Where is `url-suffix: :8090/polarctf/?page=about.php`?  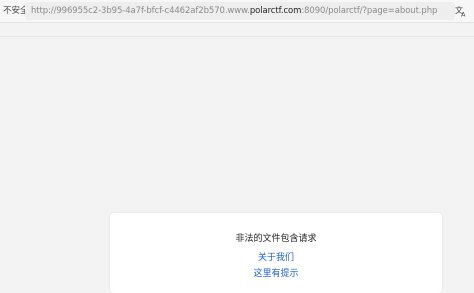
url-suffix: :8090/polarctf/?page=about.php is located at coordinates (369, 11).